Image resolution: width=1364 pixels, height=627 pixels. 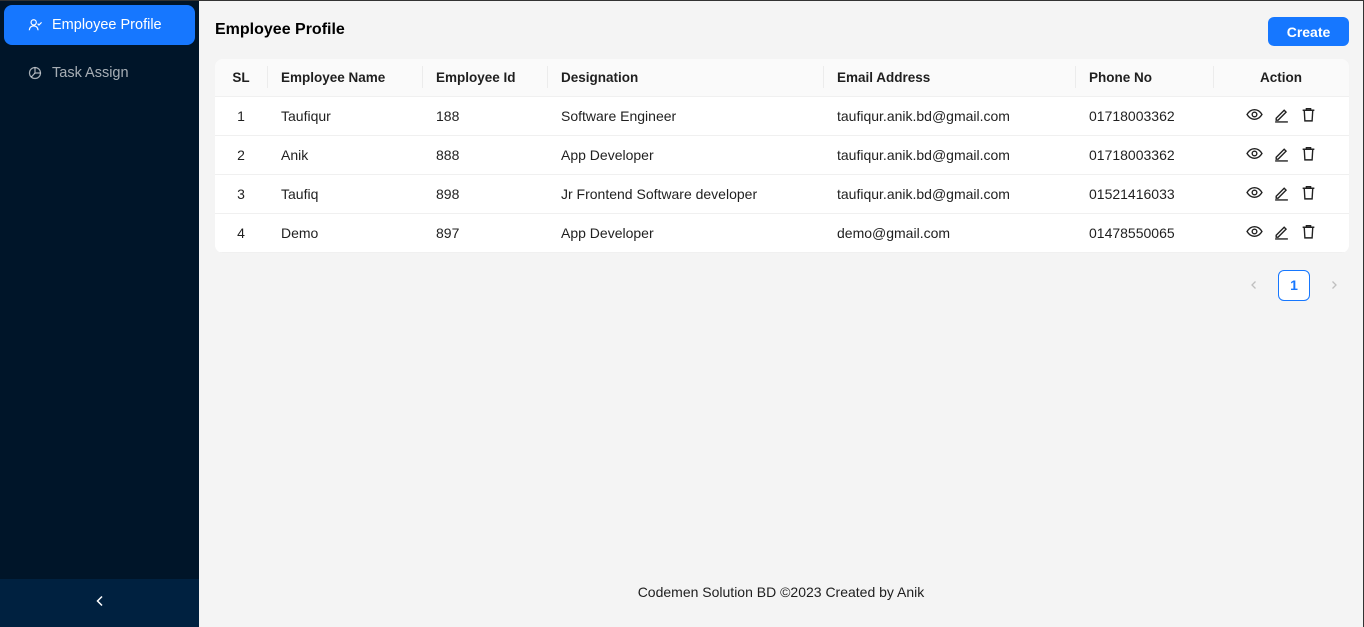 I want to click on user-icon, so click(x=35, y=25).